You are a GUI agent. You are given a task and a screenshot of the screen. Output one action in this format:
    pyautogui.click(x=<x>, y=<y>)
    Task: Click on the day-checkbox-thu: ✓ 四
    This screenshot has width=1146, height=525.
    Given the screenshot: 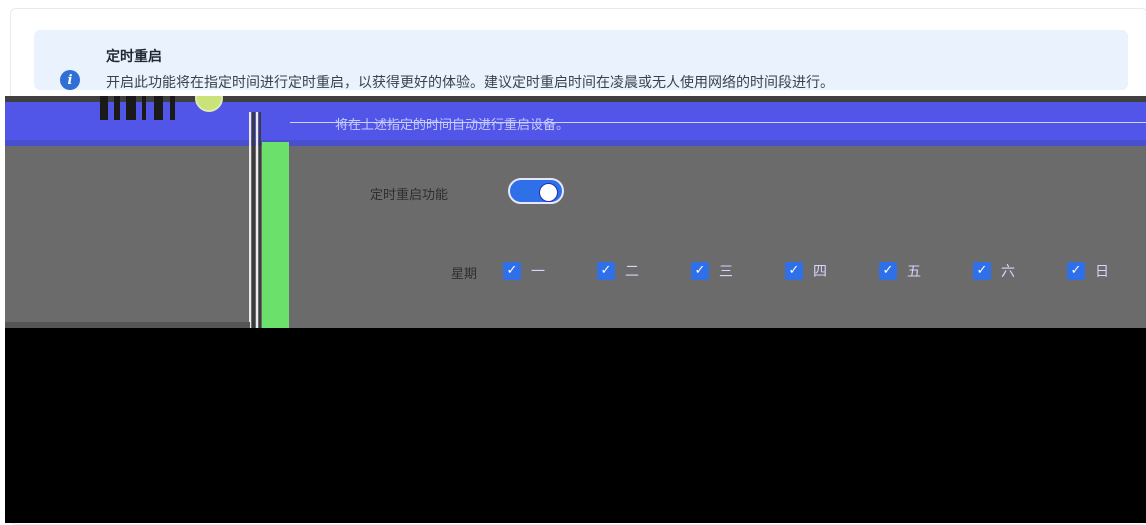 What is the action you would take?
    pyautogui.click(x=806, y=271)
    